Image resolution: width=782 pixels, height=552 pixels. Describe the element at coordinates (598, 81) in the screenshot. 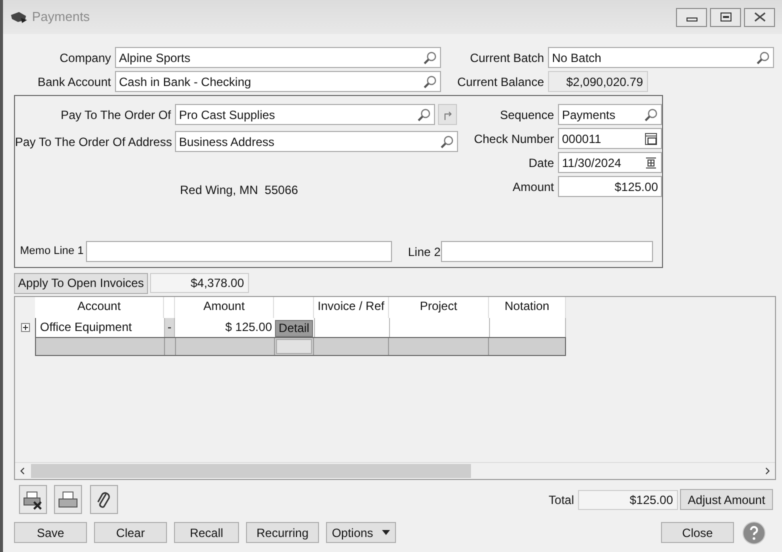

I see `balance-field: $2,090,020.79` at that location.